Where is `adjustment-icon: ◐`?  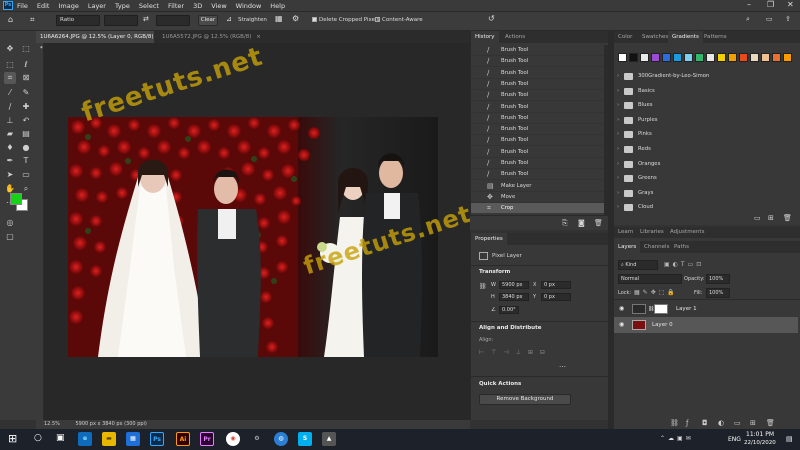 adjustment-icon: ◐ is located at coordinates (721, 423).